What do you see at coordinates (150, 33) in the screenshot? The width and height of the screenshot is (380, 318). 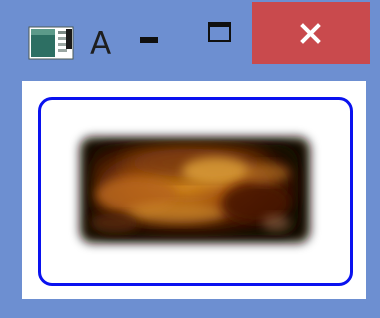 I see `minimize-button` at bounding box center [150, 33].